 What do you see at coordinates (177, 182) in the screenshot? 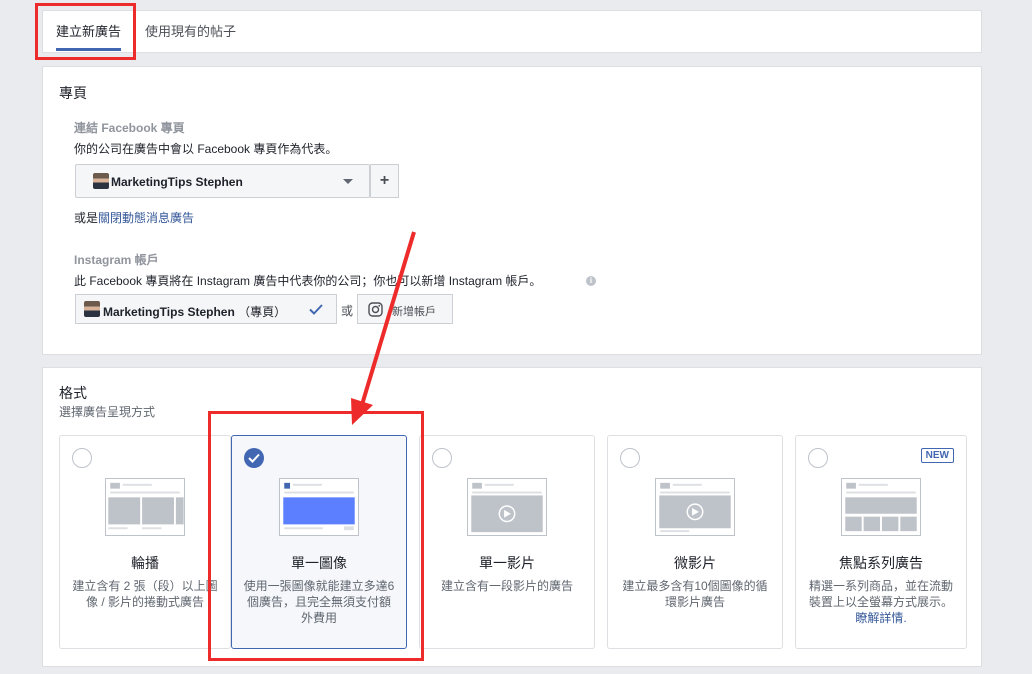
I see `page-select-value: MarketingTips Stephen` at bounding box center [177, 182].